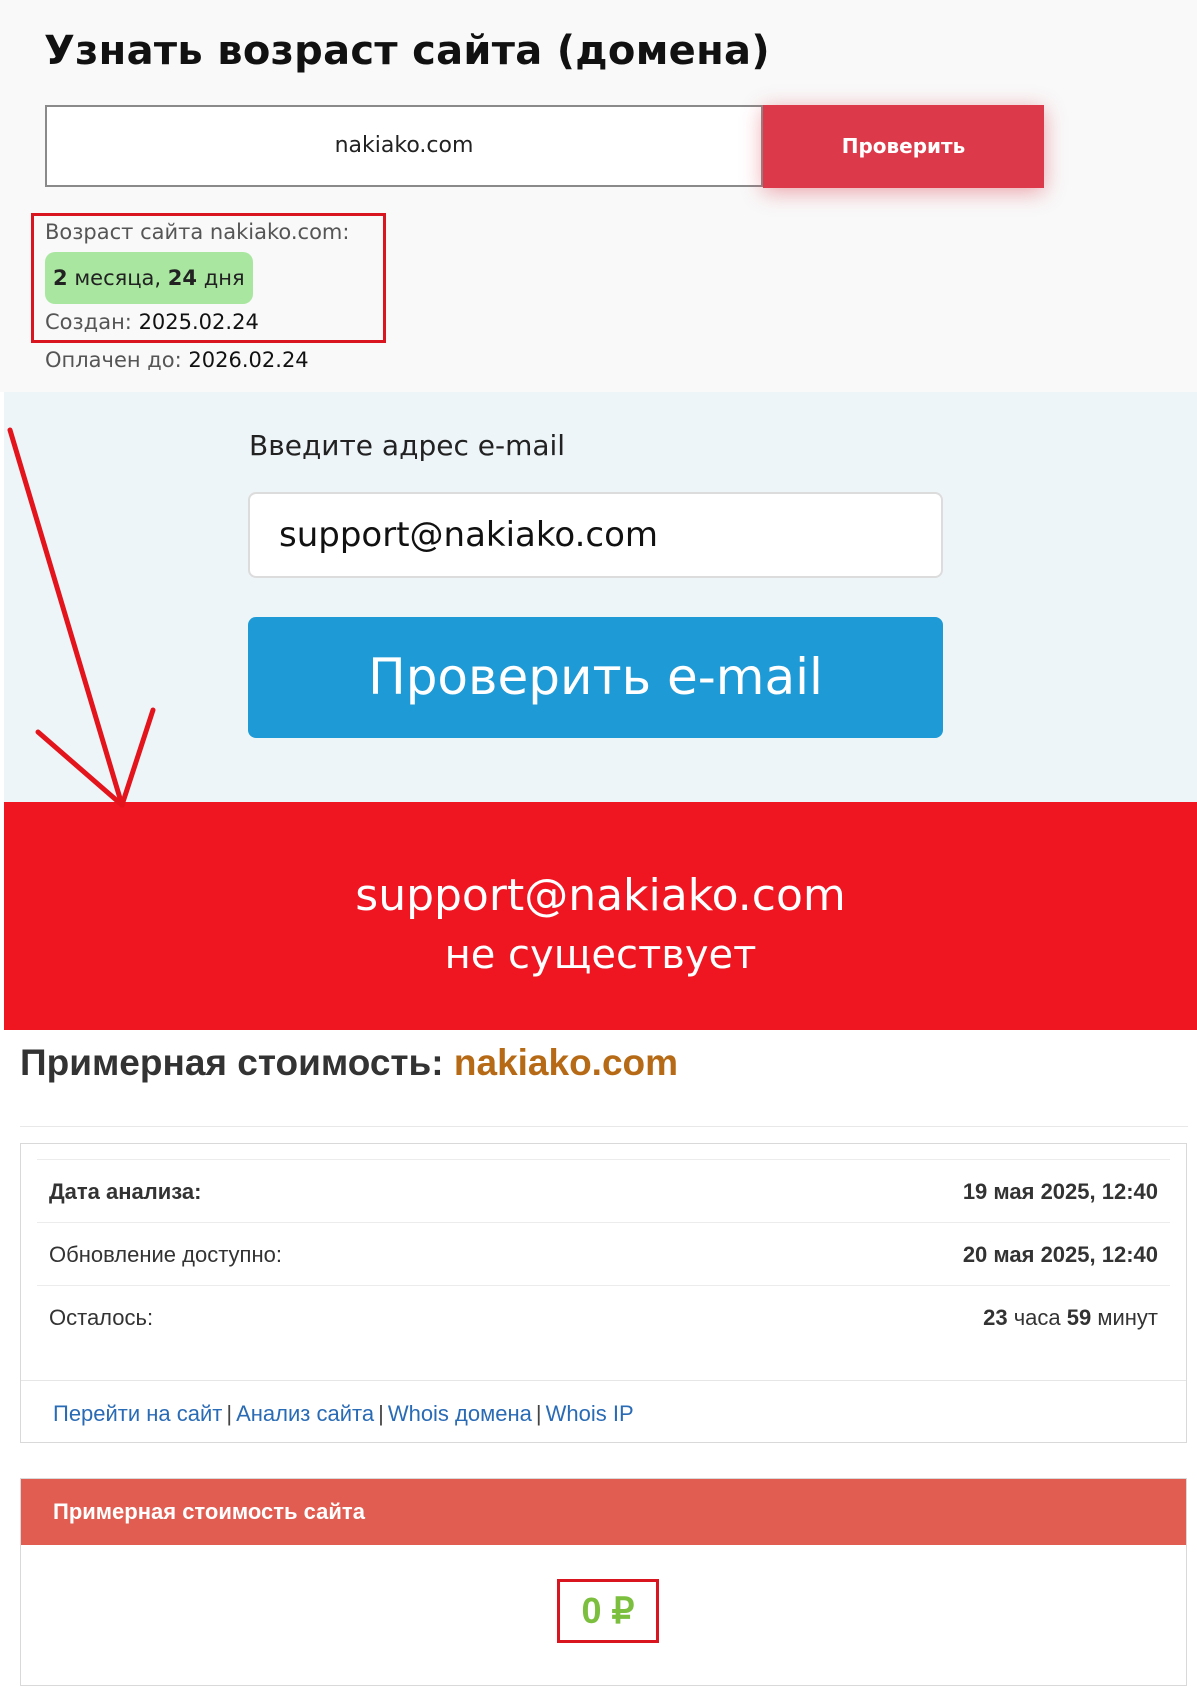 The height and width of the screenshot is (1693, 1197). What do you see at coordinates (101, 1317) in the screenshot?
I see `remaining-label: Осталось:` at bounding box center [101, 1317].